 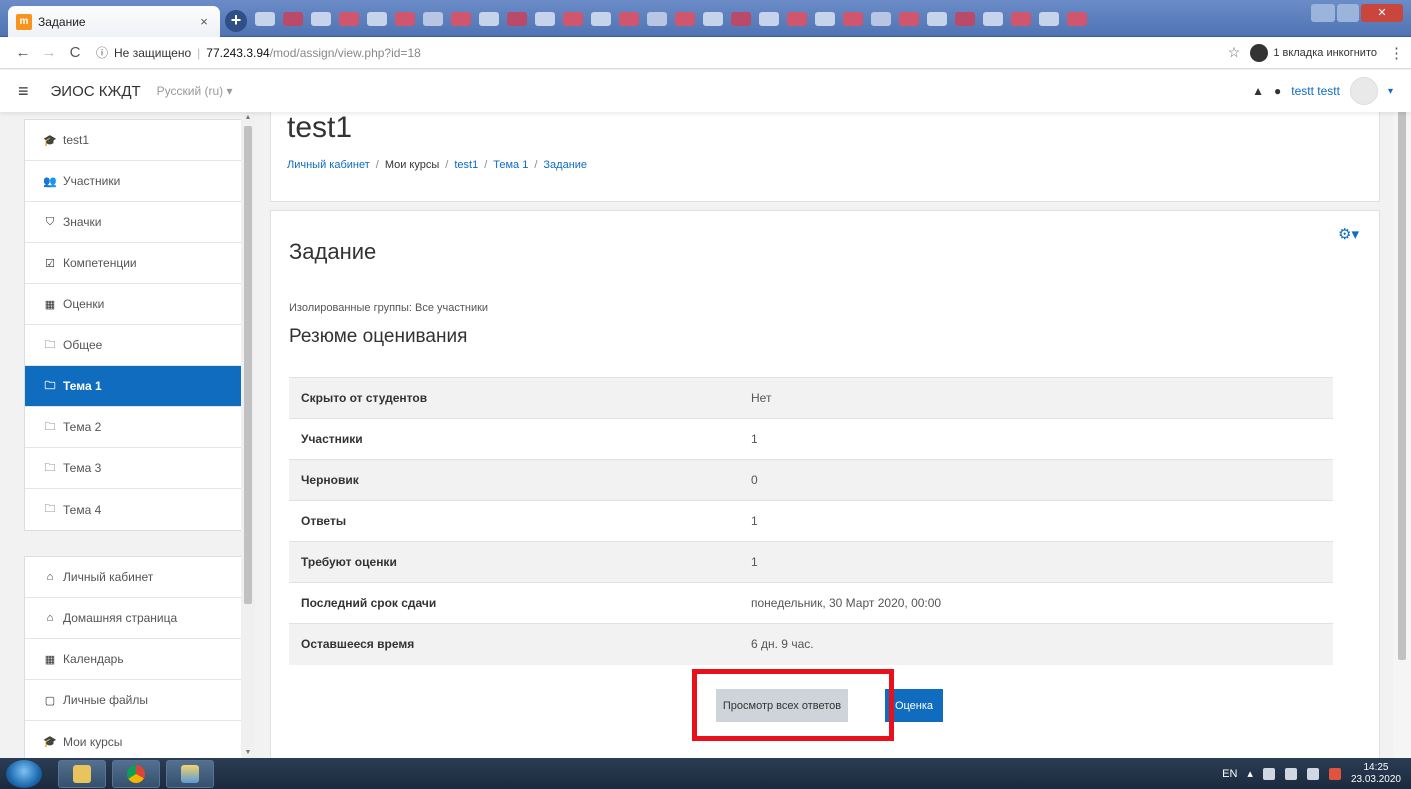 I want to click on scroll-down-icon: ▼, so click(x=248, y=752).